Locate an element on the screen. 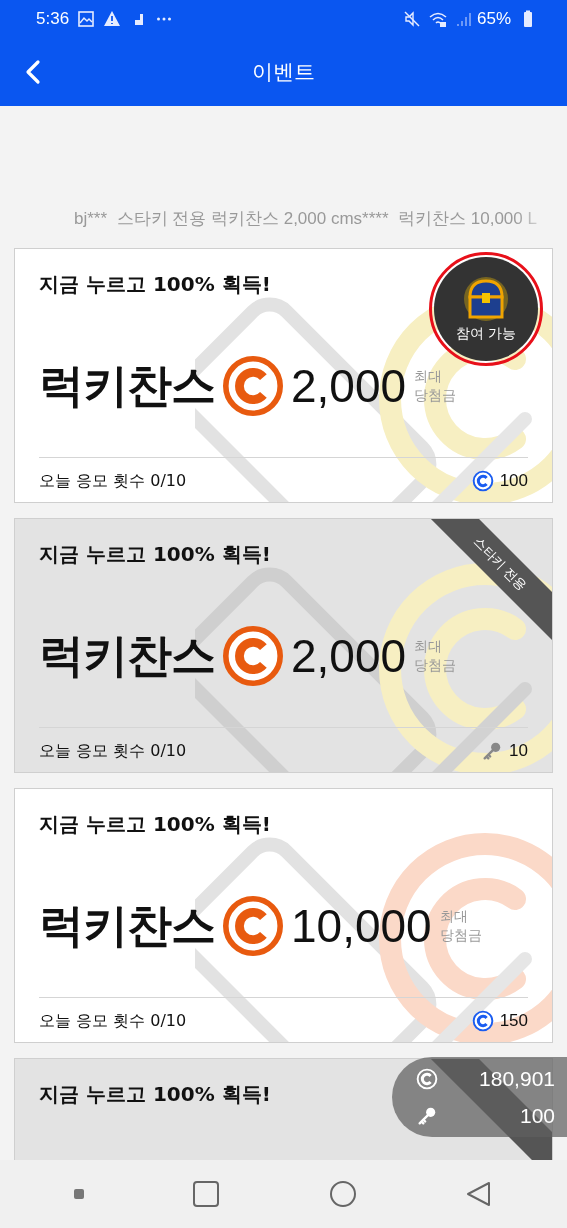 This screenshot has height=1228, width=567. home-icon is located at coordinates (342, 1194).